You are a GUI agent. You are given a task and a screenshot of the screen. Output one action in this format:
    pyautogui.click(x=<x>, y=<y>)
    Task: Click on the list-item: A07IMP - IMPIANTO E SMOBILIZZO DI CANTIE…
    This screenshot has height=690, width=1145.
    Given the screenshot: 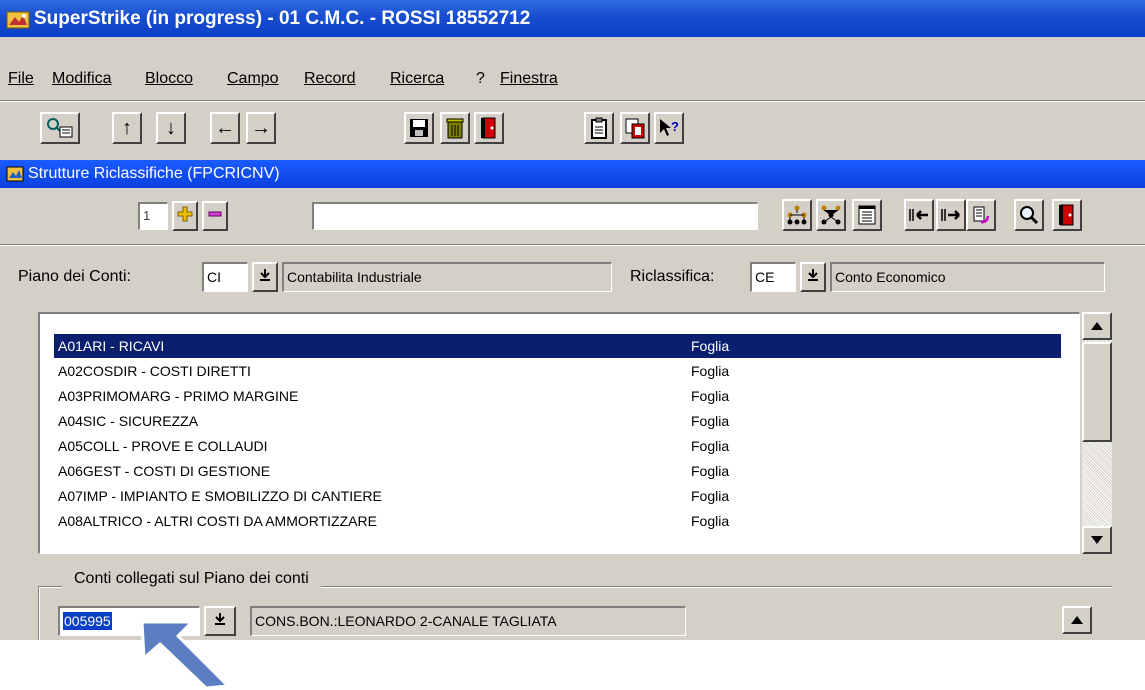 What is the action you would take?
    pyautogui.click(x=557, y=496)
    